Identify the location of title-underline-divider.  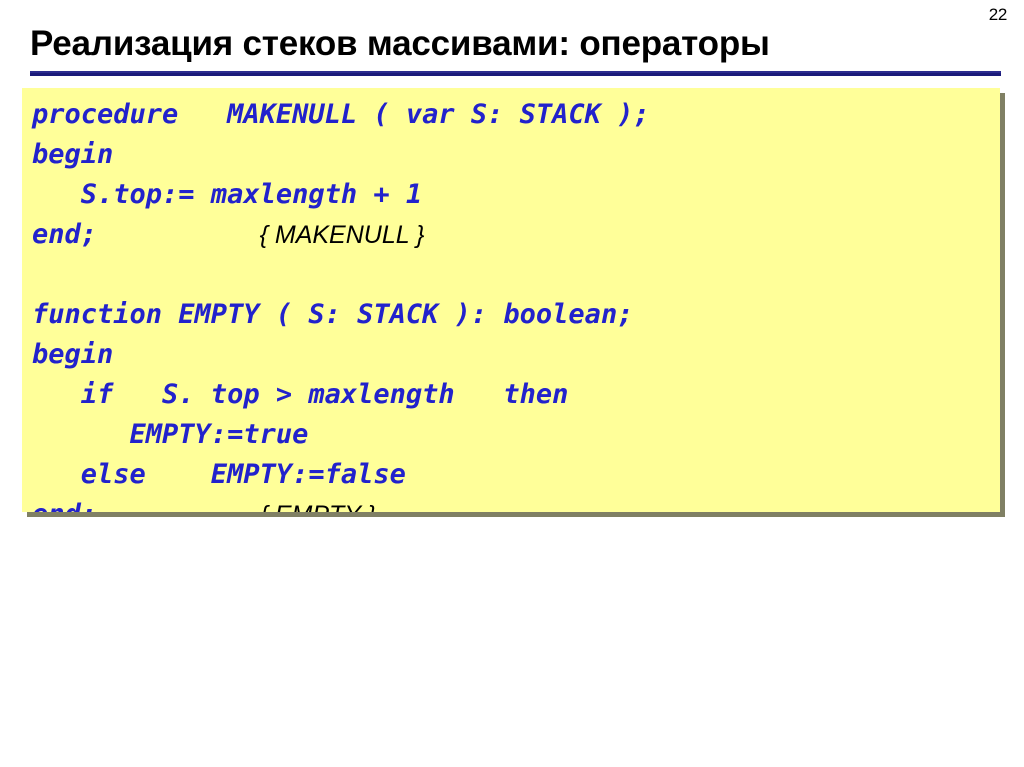
(515, 74).